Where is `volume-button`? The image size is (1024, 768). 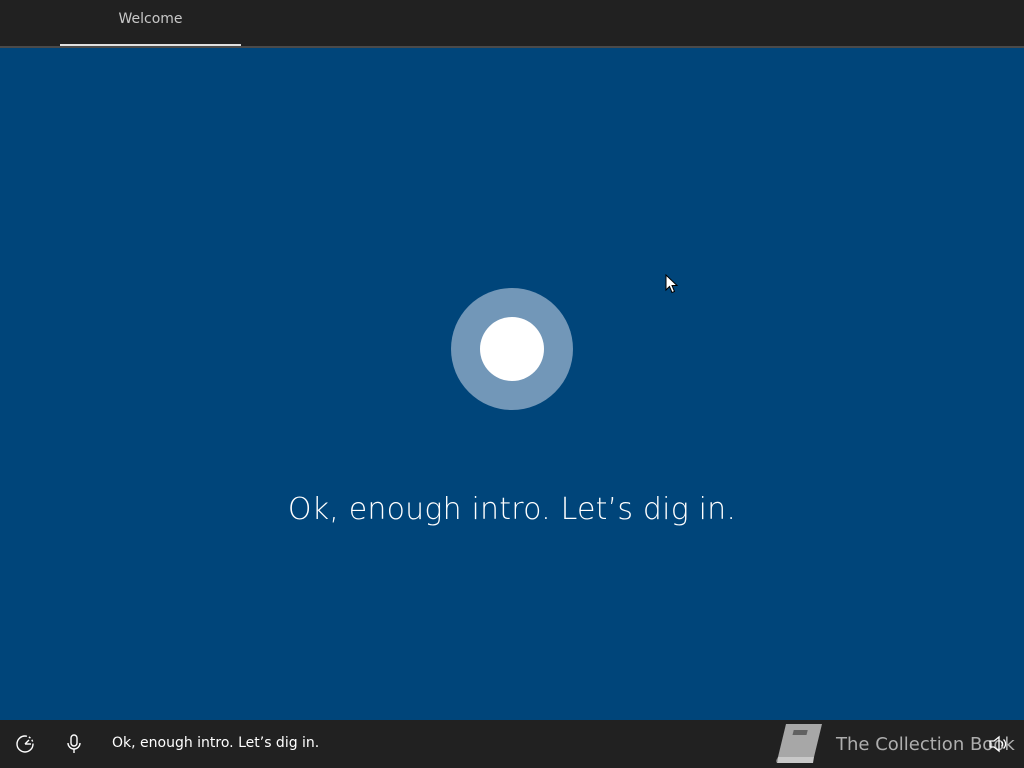
volume-button is located at coordinates (998, 744).